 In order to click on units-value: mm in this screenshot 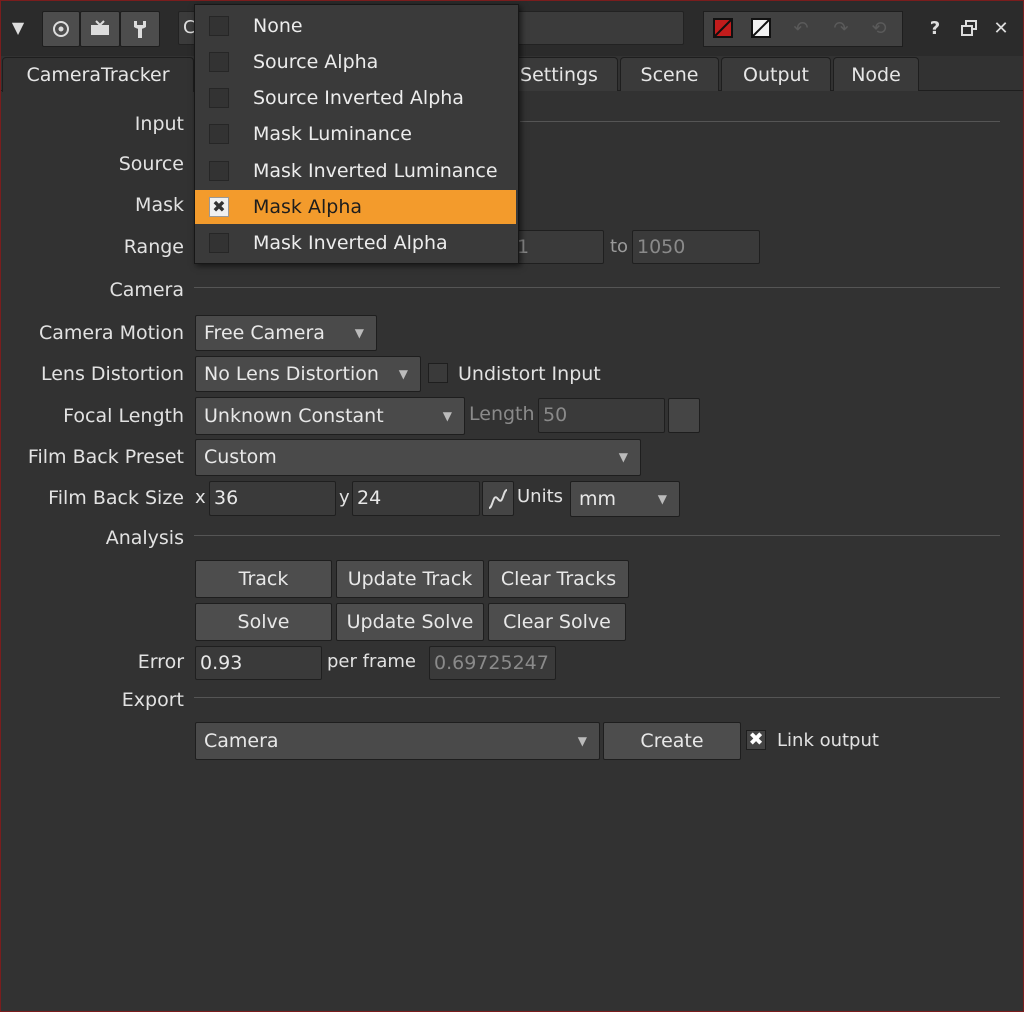, I will do `click(598, 499)`.